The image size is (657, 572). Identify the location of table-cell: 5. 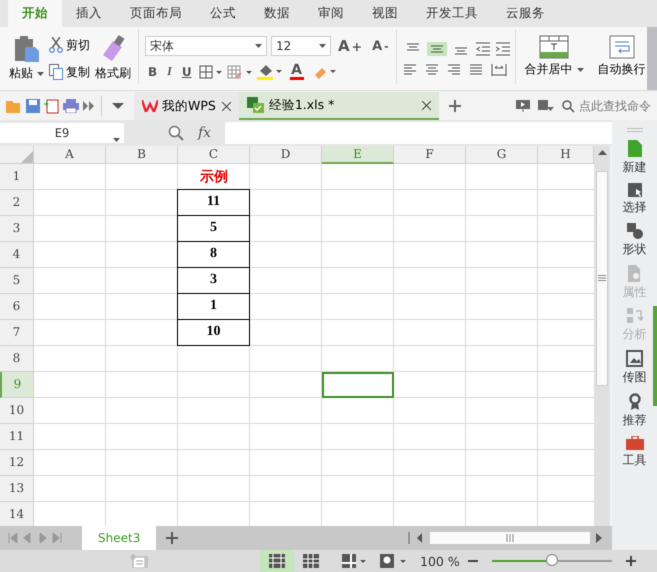
(213, 228).